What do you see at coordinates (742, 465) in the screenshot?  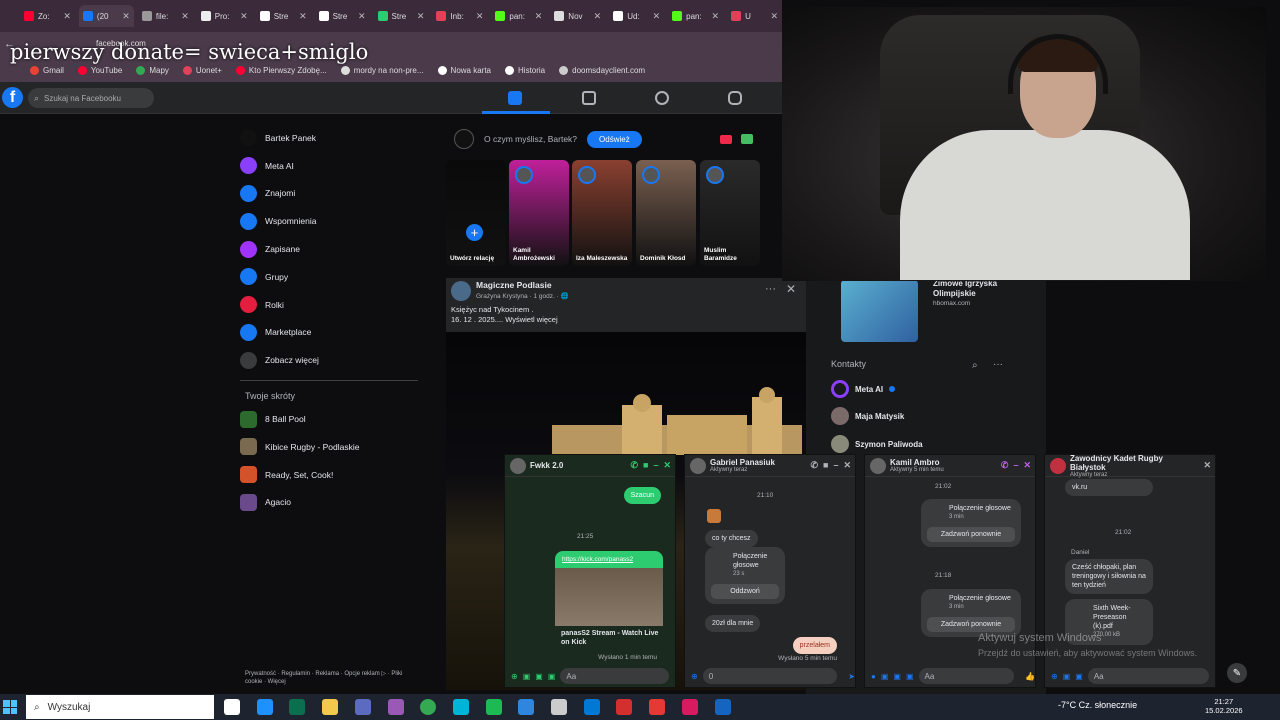 I see `chat-title-block: Gabriel Panasiuk Aktywny teraz` at bounding box center [742, 465].